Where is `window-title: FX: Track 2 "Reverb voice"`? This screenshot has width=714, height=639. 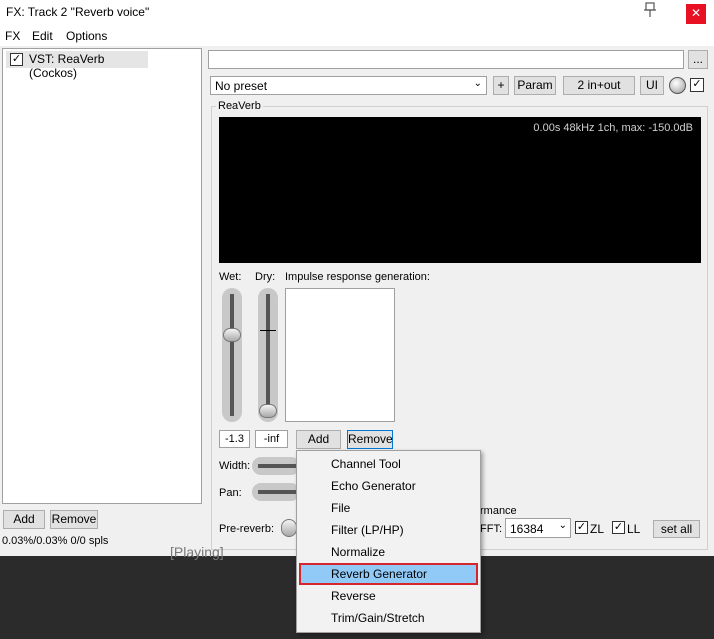
window-title: FX: Track 2 "Reverb voice" is located at coordinates (78, 12).